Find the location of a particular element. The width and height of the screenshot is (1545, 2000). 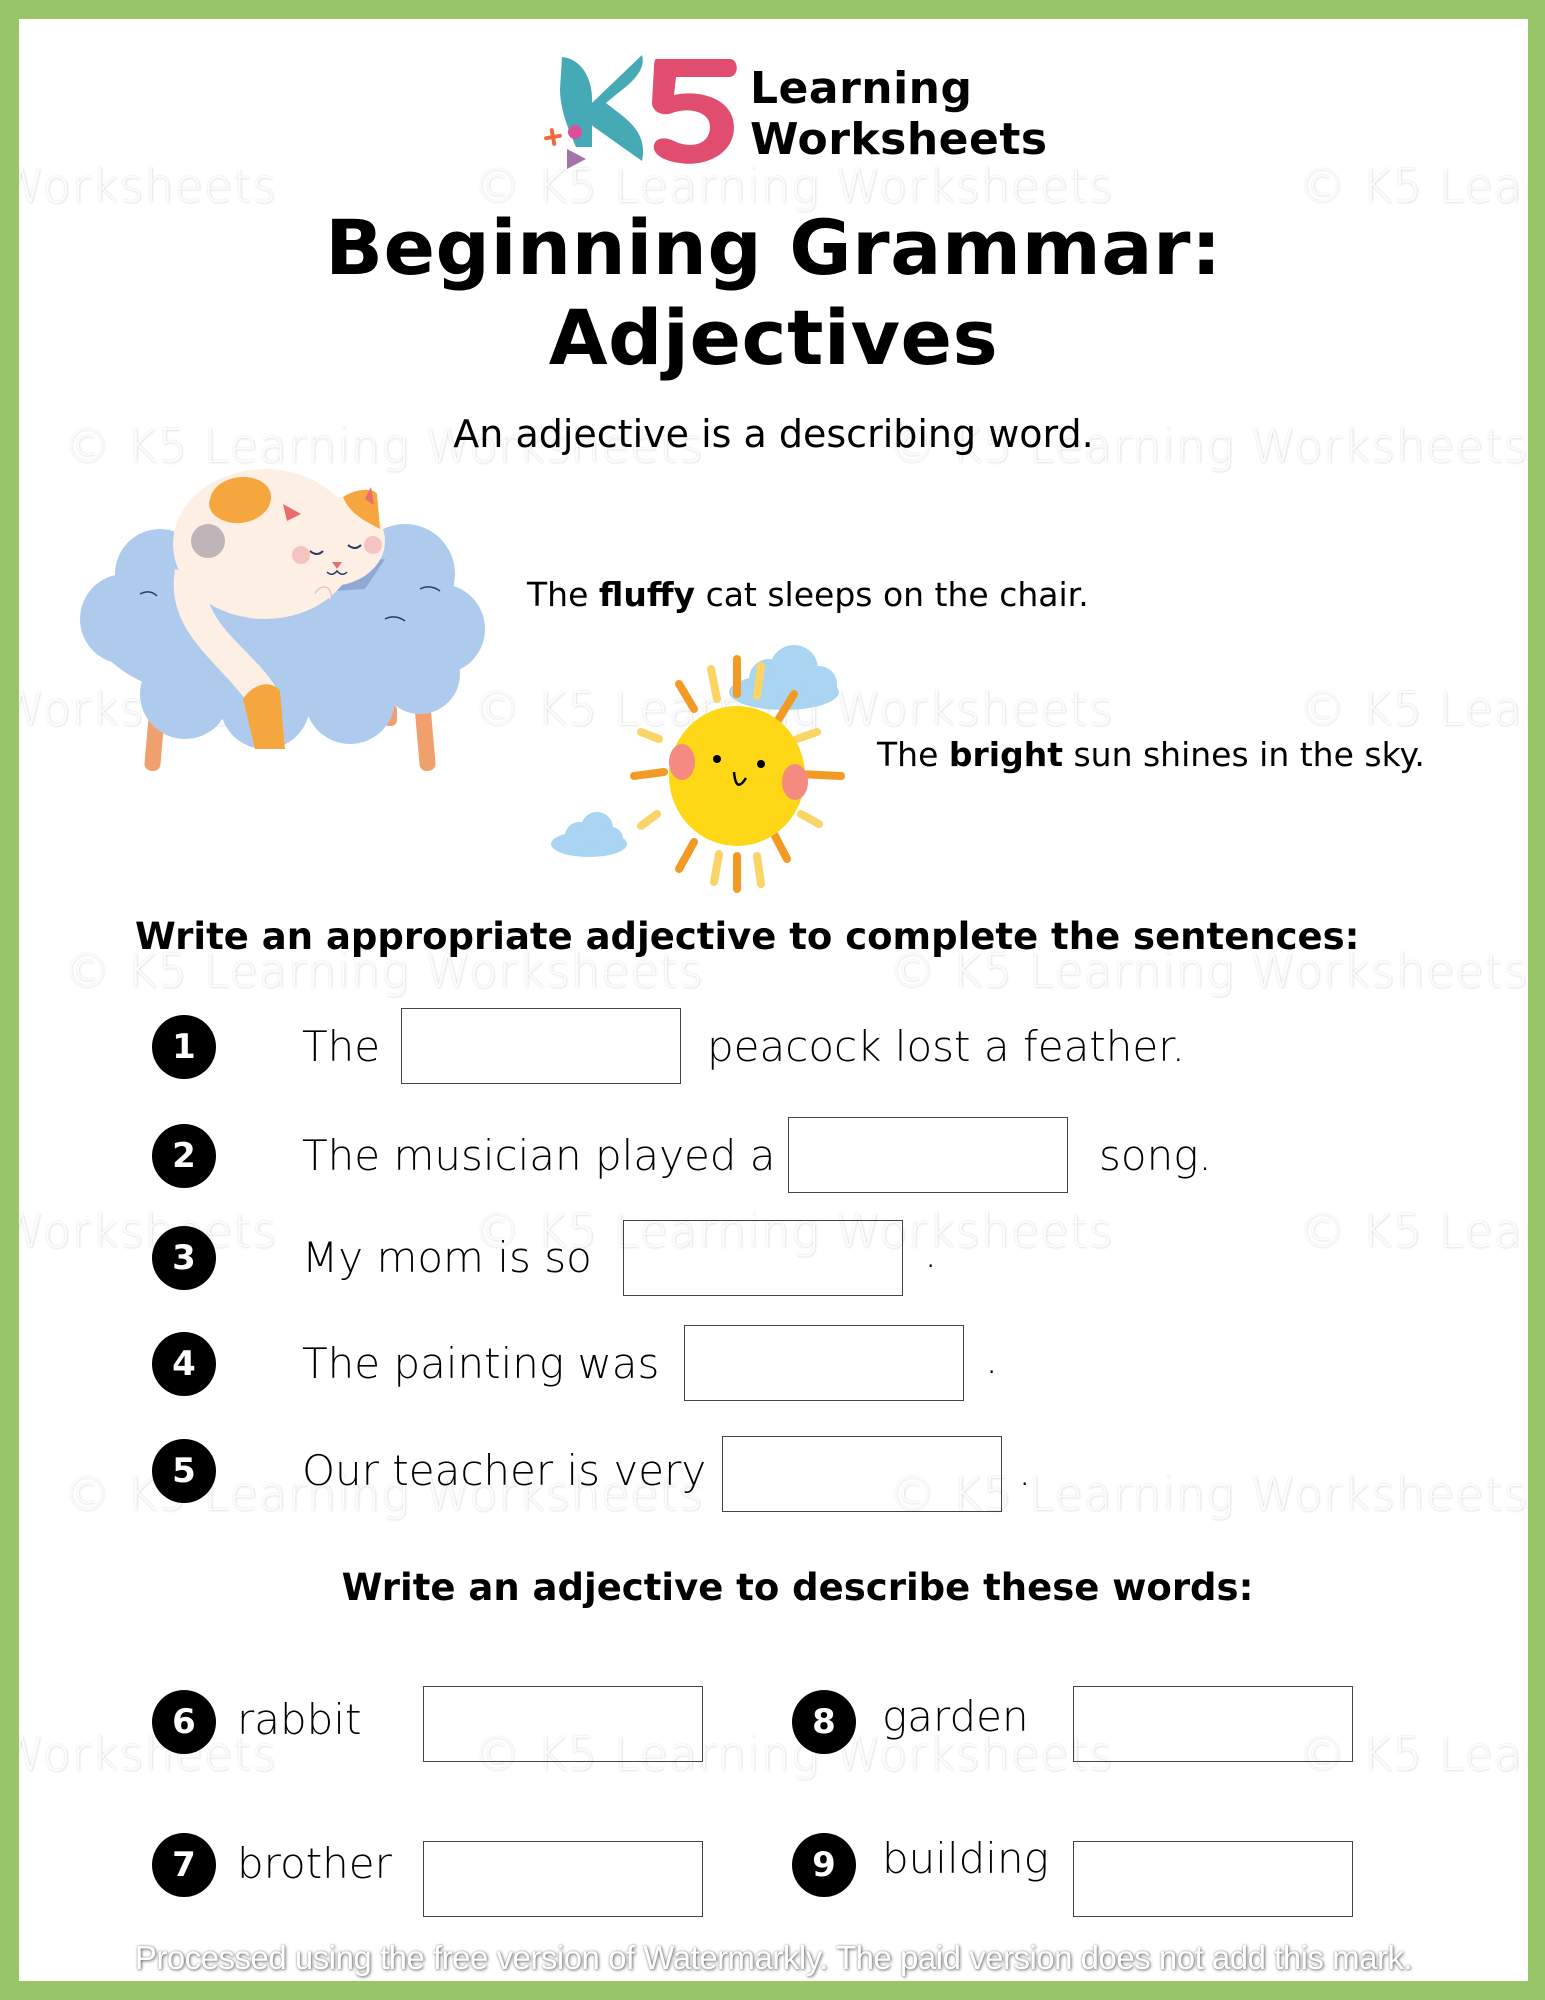

question-text-before: The musician played a is located at coordinates (539, 1155).